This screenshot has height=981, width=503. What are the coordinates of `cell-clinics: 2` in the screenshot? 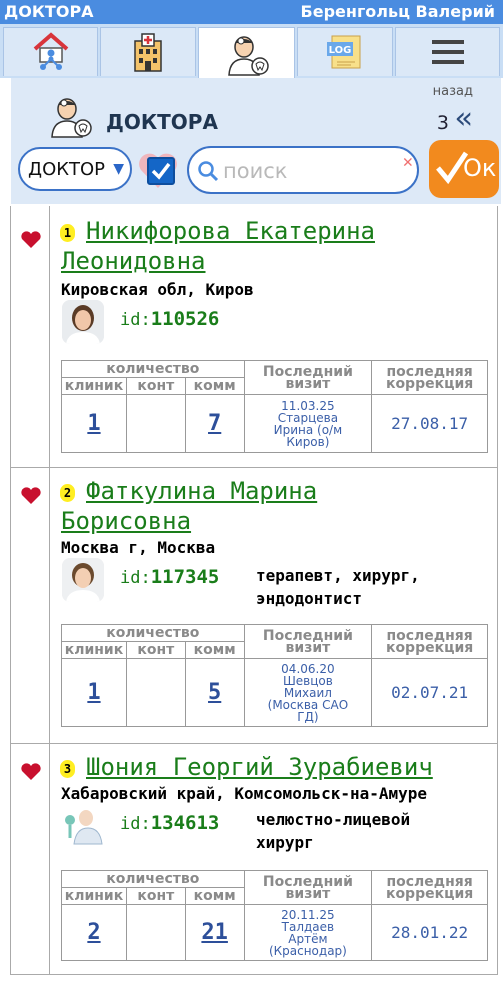 It's located at (94, 932).